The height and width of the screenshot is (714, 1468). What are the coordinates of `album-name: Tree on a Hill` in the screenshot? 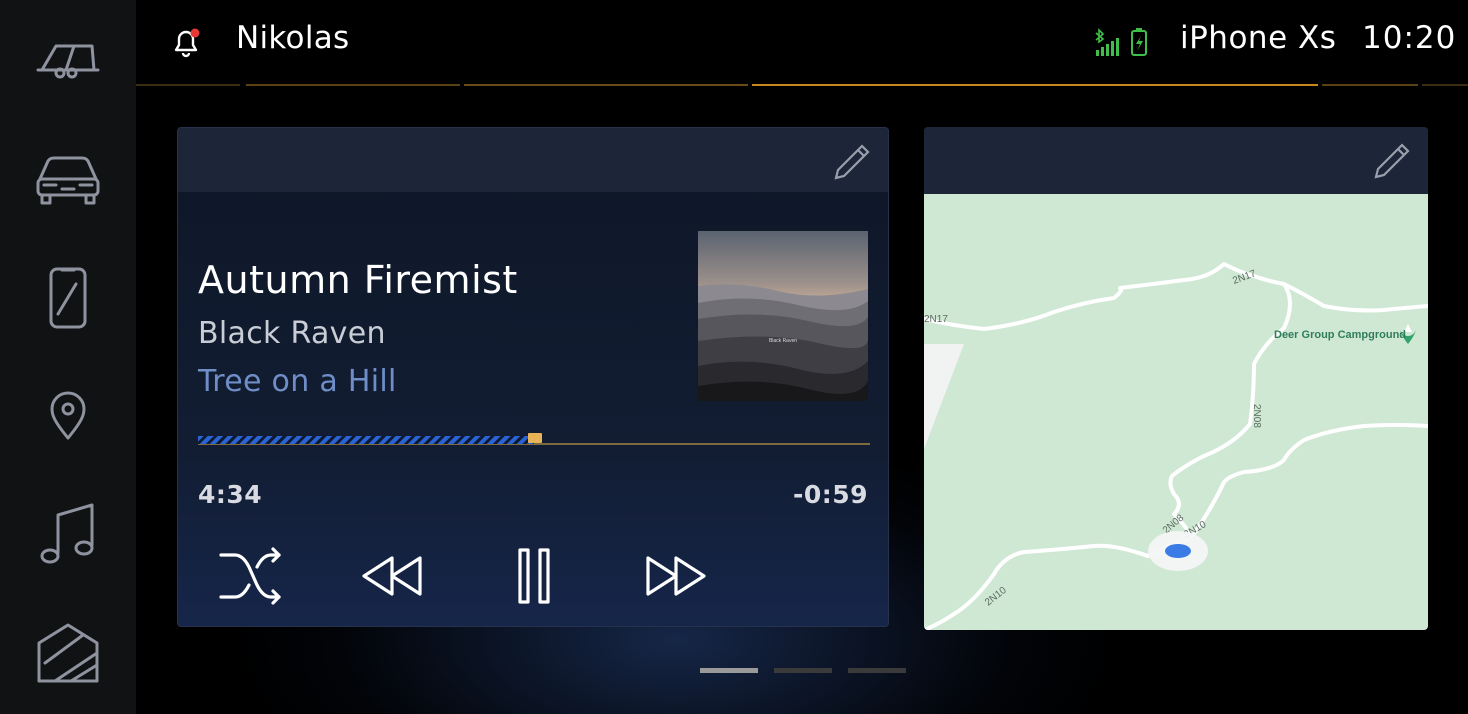 It's located at (297, 381).